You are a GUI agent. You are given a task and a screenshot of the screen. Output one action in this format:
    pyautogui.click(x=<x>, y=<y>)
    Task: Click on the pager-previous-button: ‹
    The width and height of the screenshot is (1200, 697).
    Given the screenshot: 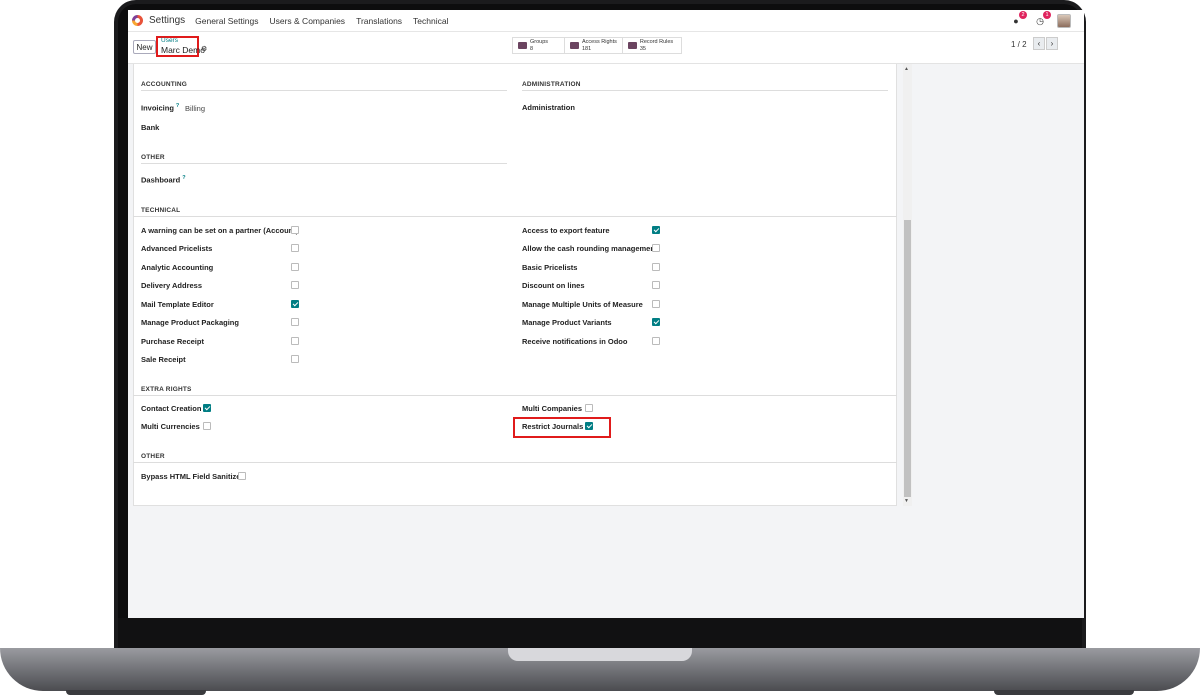 What is the action you would take?
    pyautogui.click(x=1039, y=43)
    